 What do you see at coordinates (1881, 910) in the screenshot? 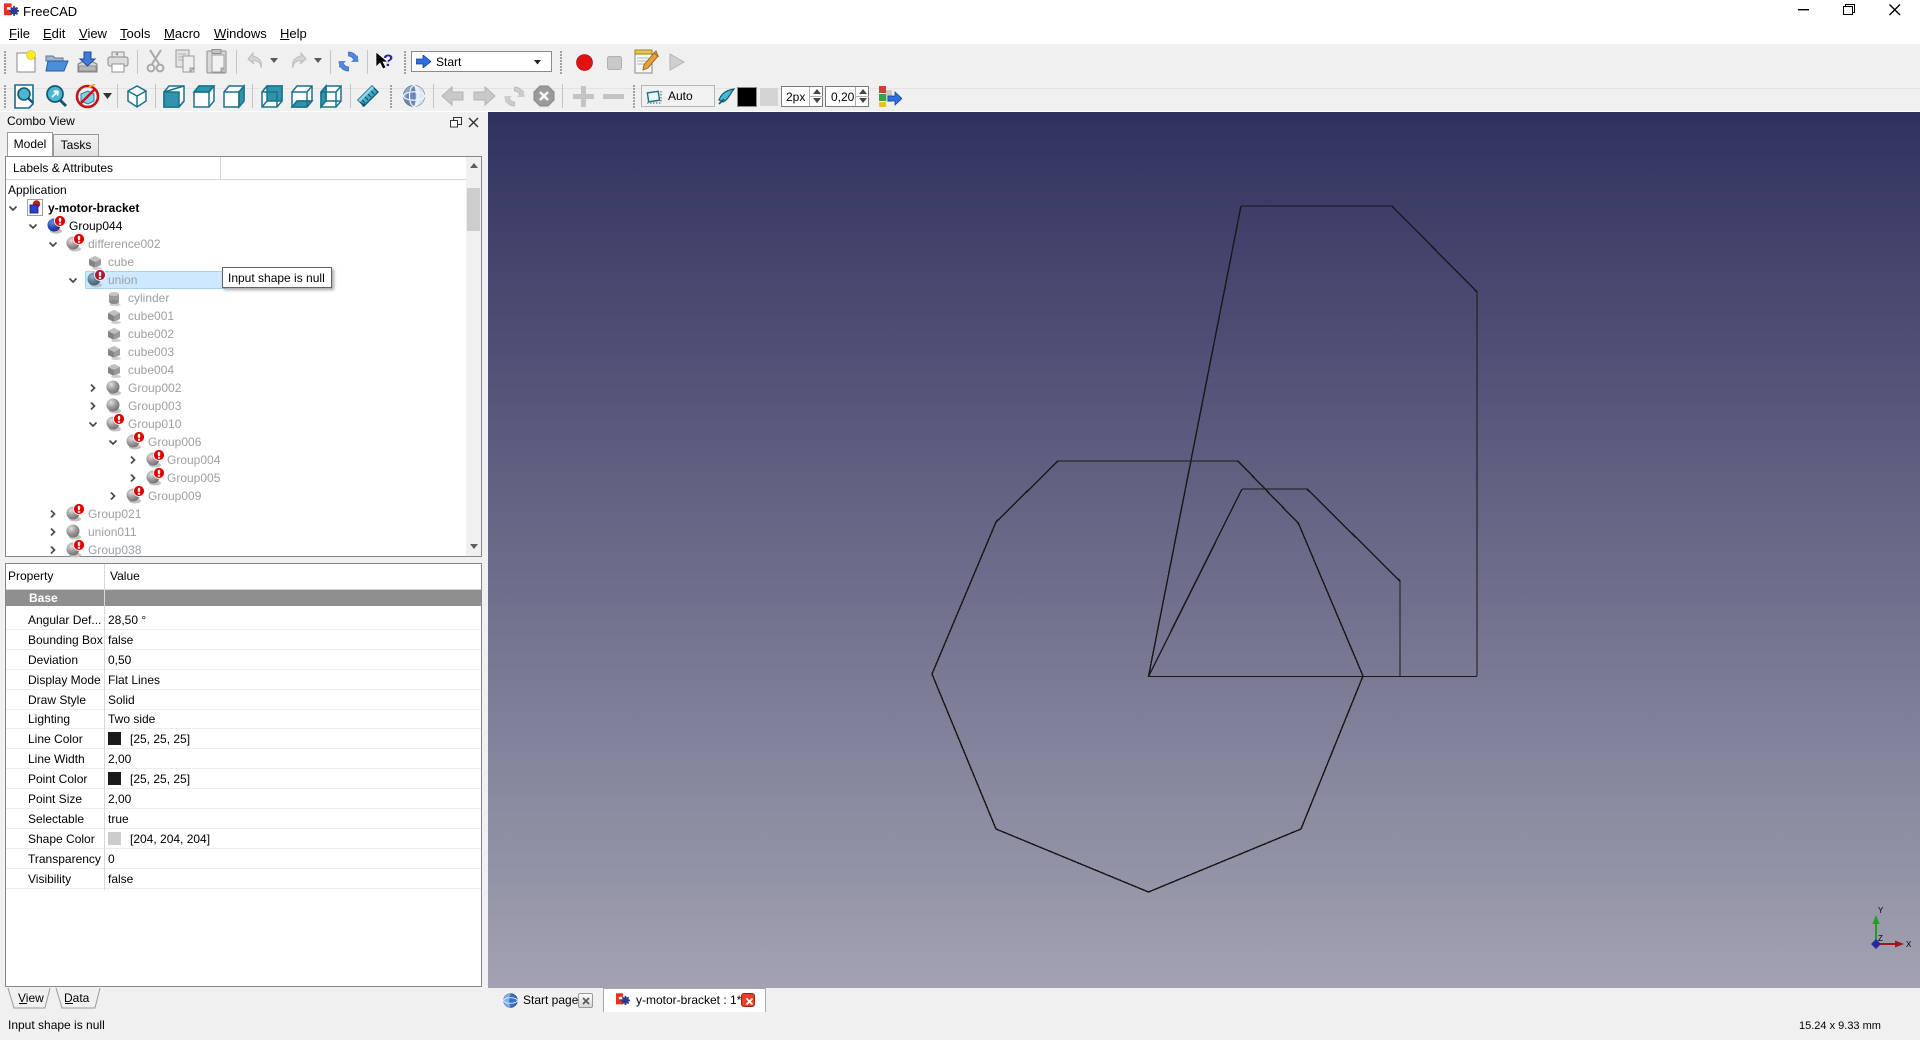
I see `svg-text: Y` at bounding box center [1881, 910].